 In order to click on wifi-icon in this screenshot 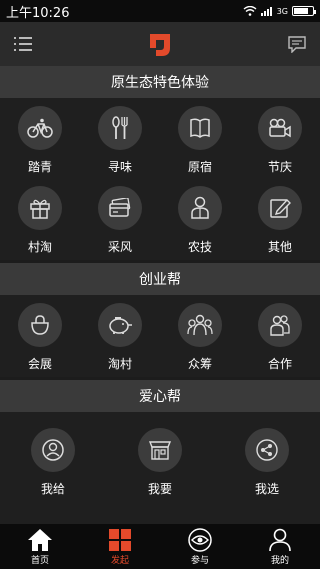, I will do `click(250, 11)`.